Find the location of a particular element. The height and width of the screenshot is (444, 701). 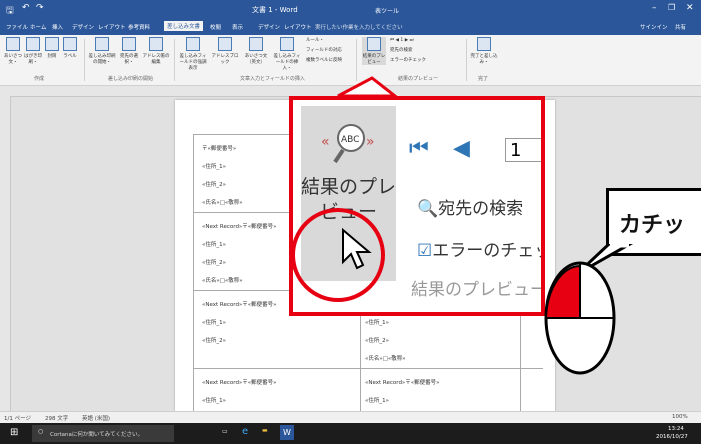

search-icon: 🔍 is located at coordinates (428, 209).